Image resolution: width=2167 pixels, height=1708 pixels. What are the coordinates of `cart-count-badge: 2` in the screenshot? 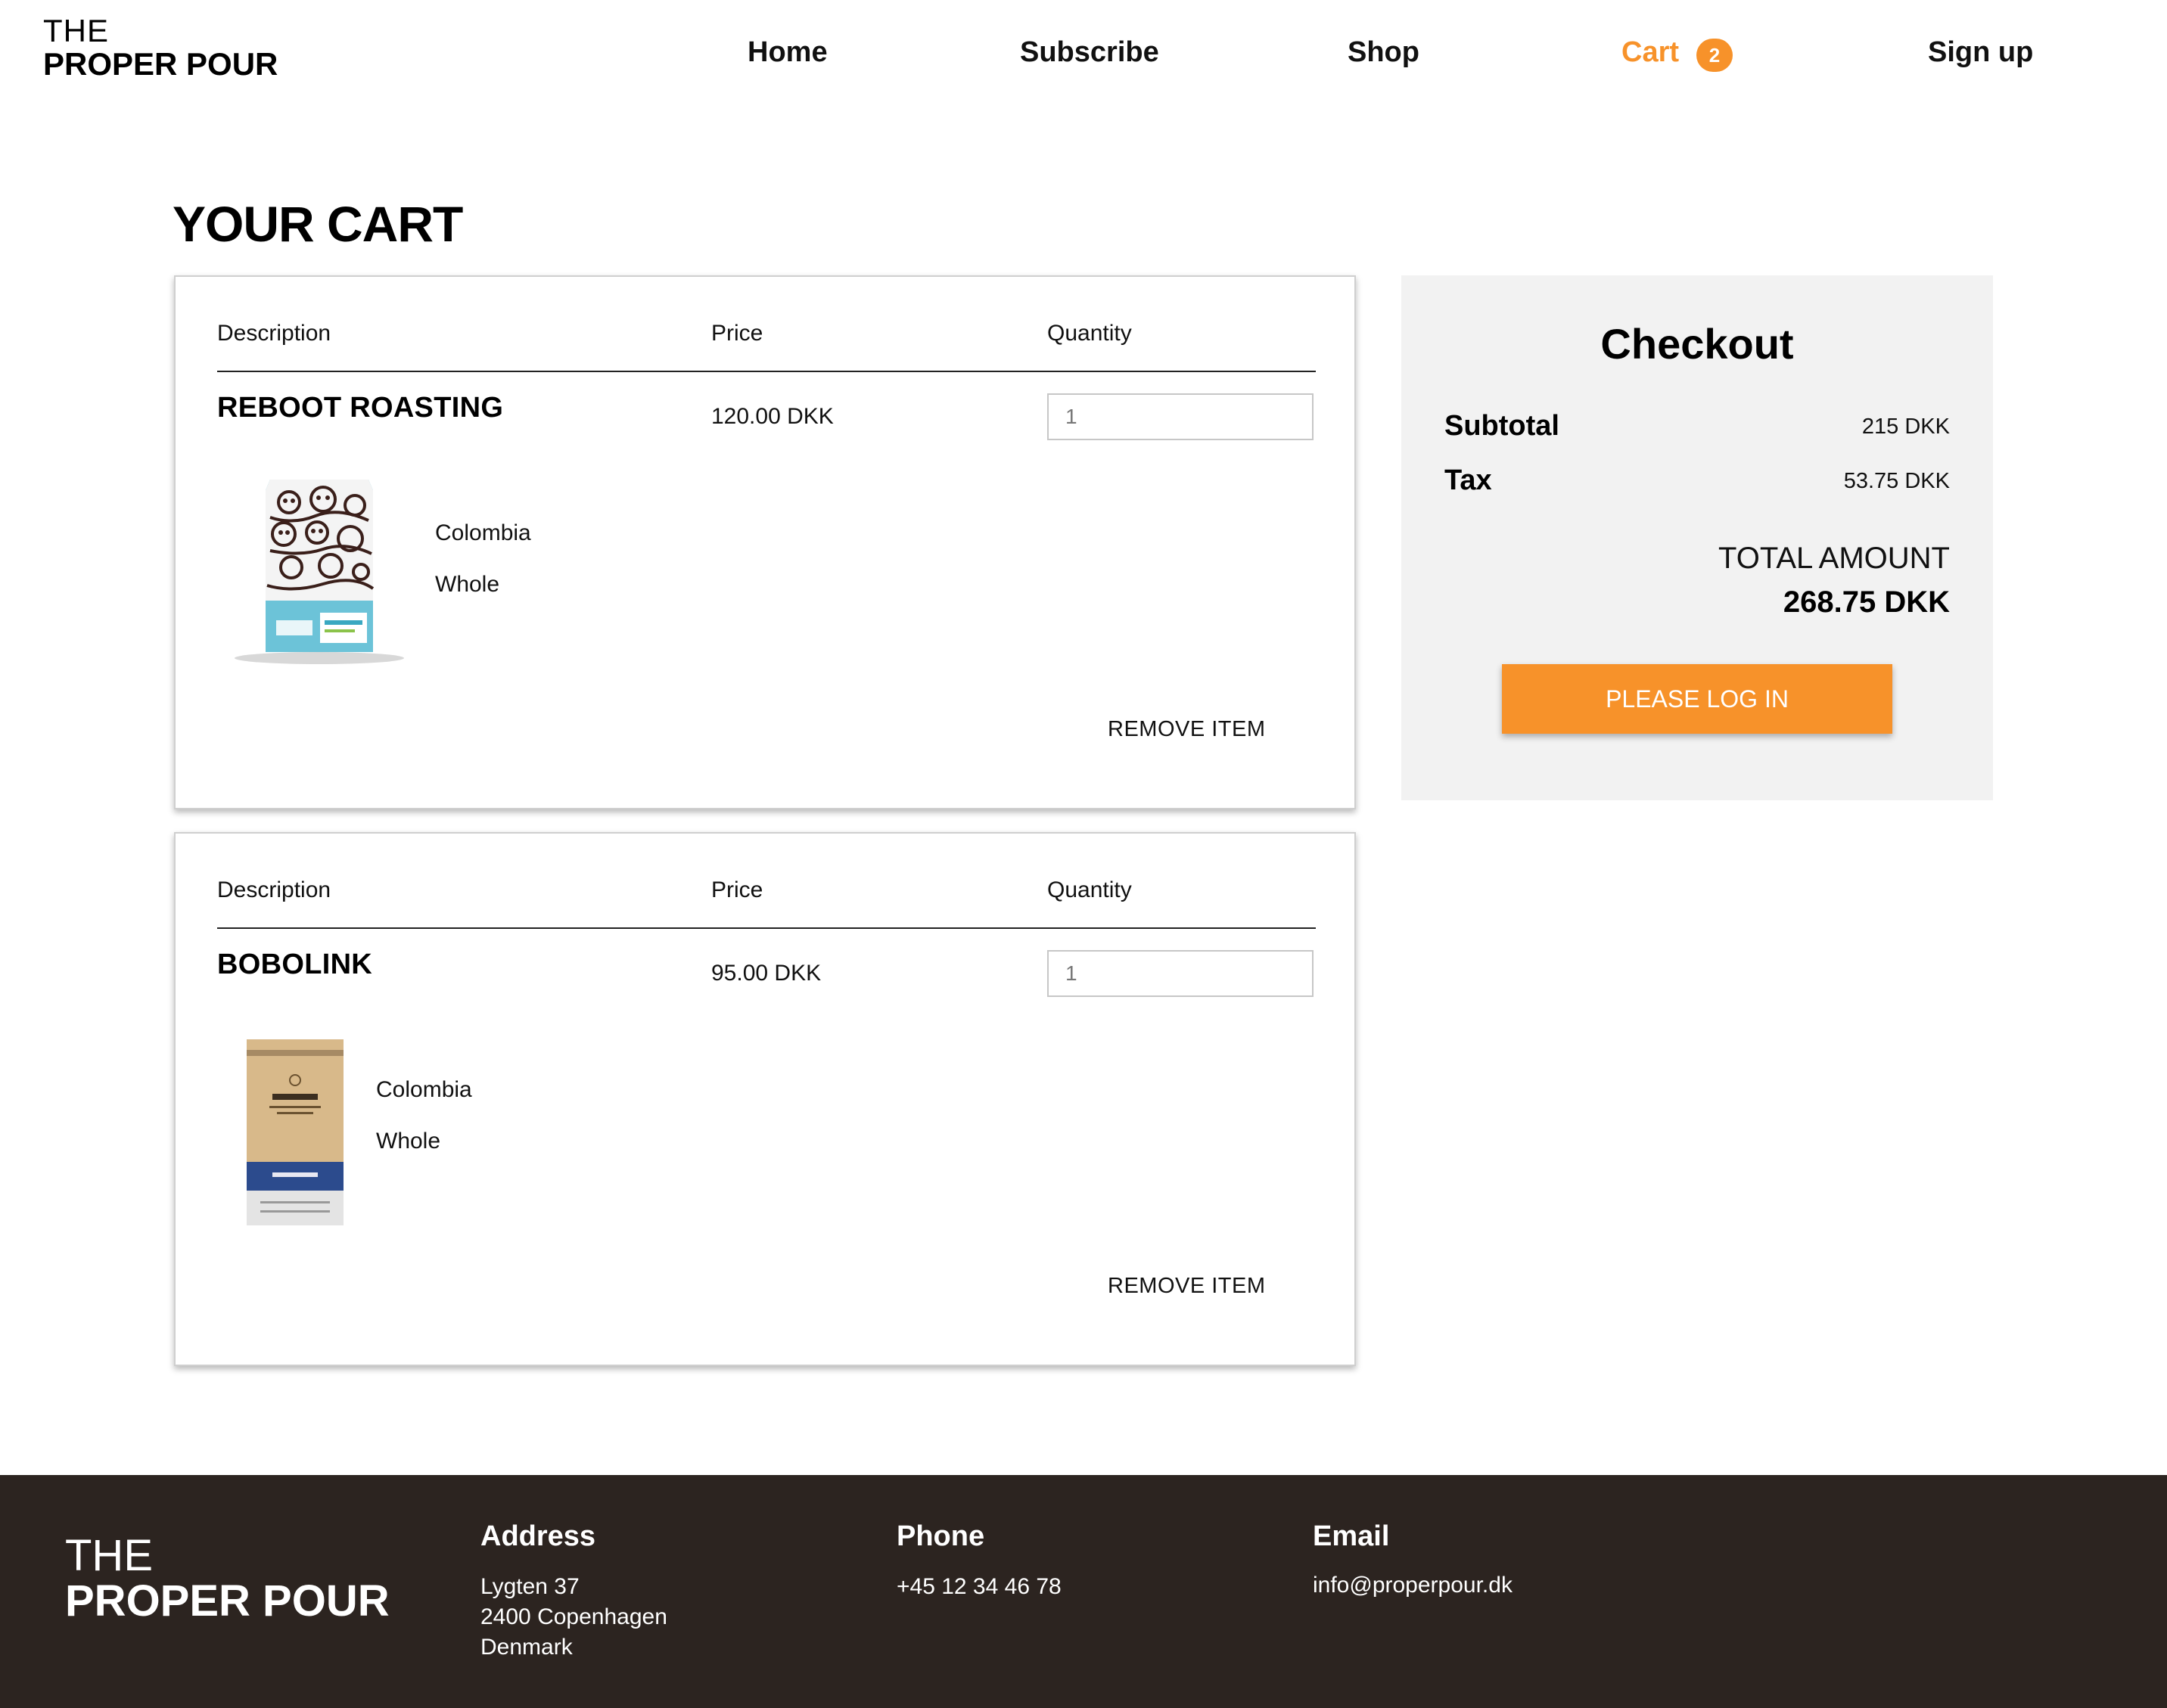 It's located at (1714, 55).